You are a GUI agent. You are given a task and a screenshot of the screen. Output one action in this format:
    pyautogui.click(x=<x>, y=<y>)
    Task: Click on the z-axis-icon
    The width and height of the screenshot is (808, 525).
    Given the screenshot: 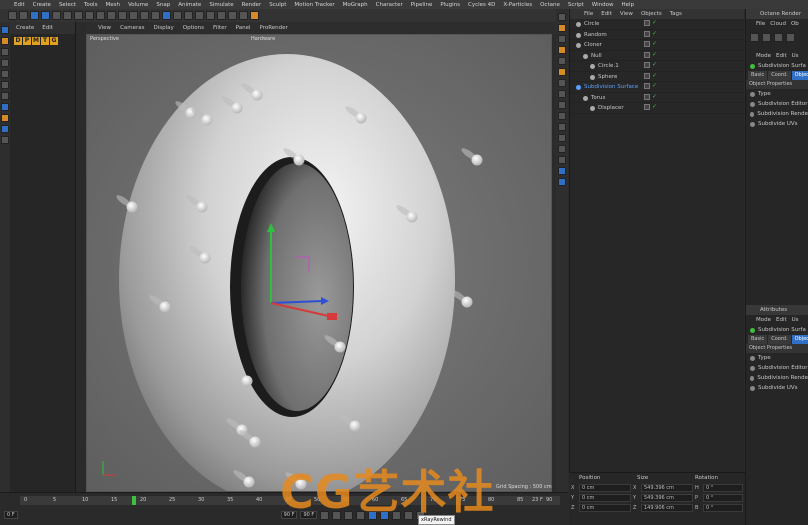 What is the action you would take?
    pyautogui.click(x=111, y=15)
    